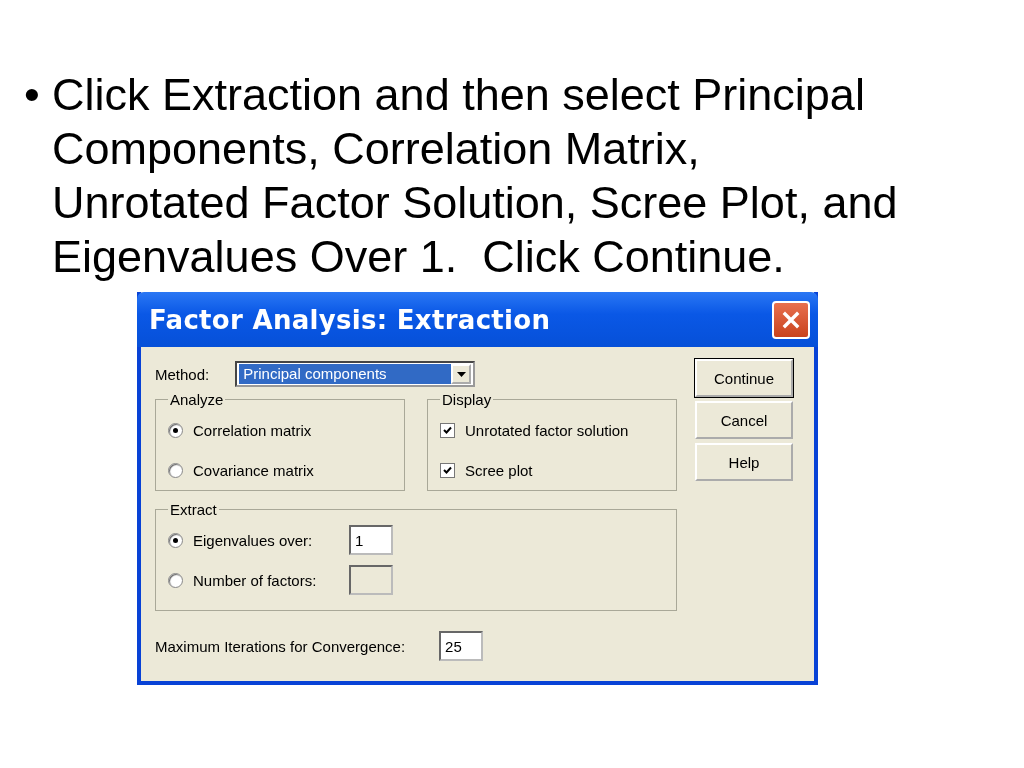  What do you see at coordinates (744, 462) in the screenshot?
I see `dialog-button: Help` at bounding box center [744, 462].